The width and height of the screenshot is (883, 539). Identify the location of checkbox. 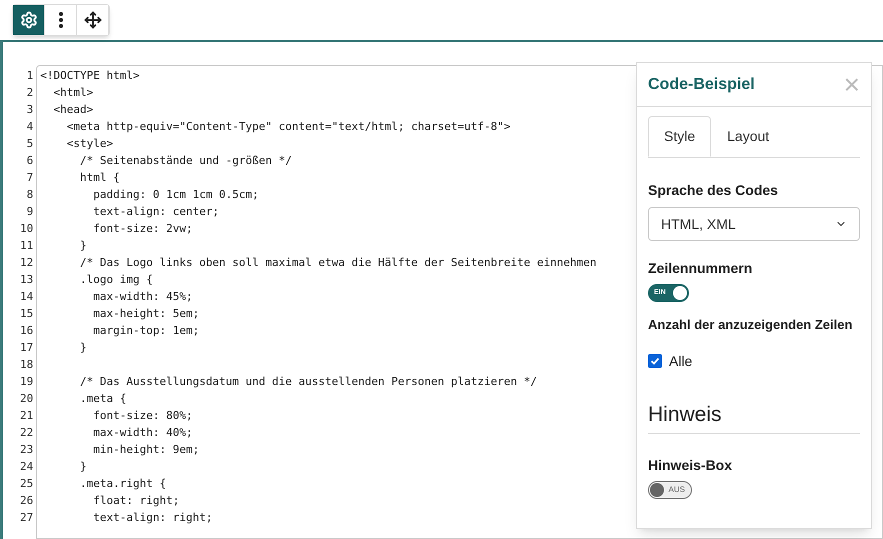
(655, 361).